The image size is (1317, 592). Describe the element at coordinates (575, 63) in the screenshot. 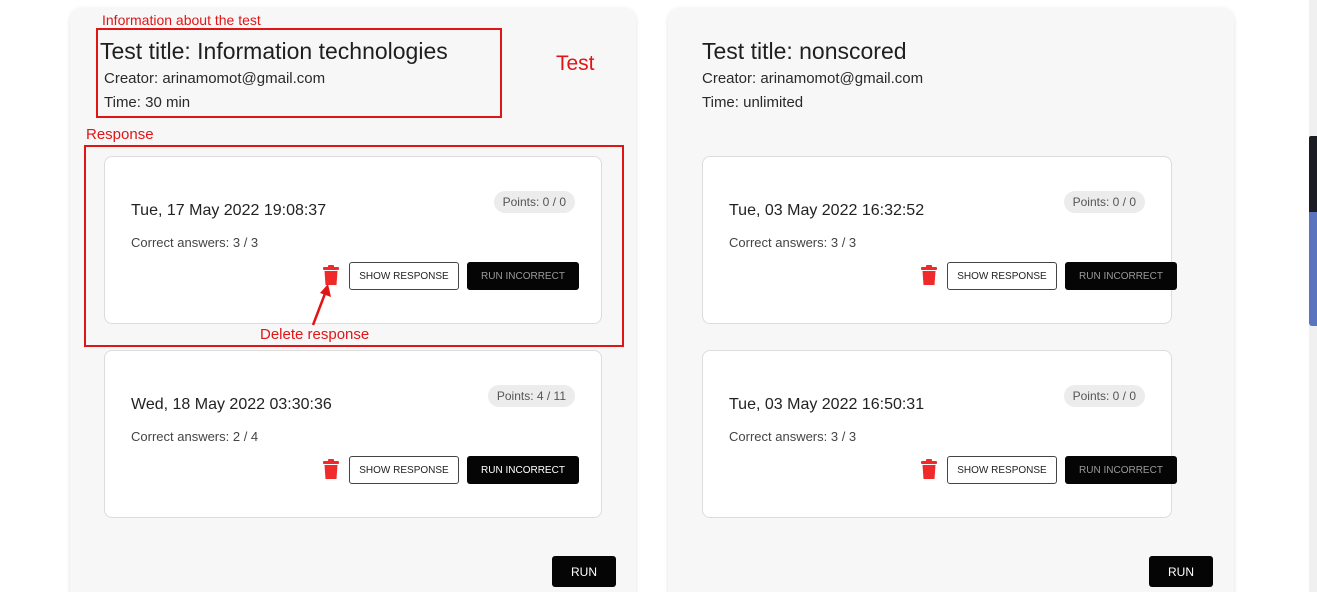

I see `annotation-test-label: Test` at that location.